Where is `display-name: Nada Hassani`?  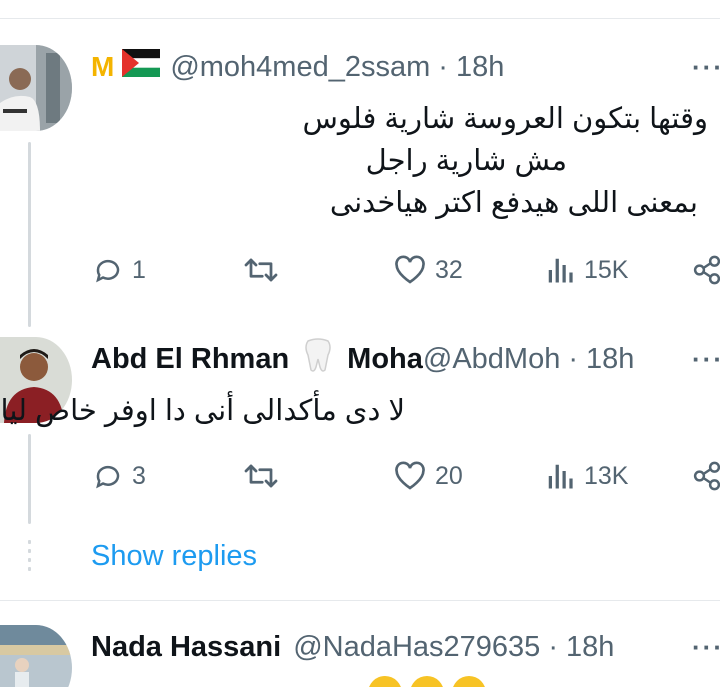 display-name: Nada Hassani is located at coordinates (186, 647).